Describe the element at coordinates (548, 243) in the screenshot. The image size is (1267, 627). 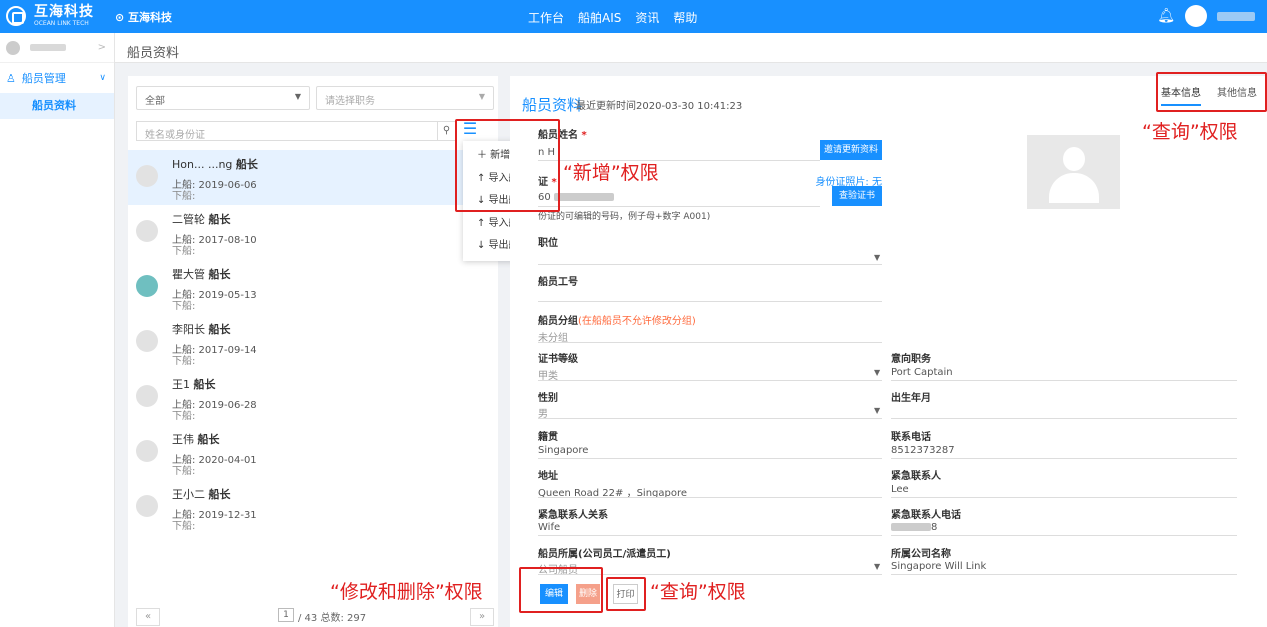
I see `position-label: 职位` at that location.